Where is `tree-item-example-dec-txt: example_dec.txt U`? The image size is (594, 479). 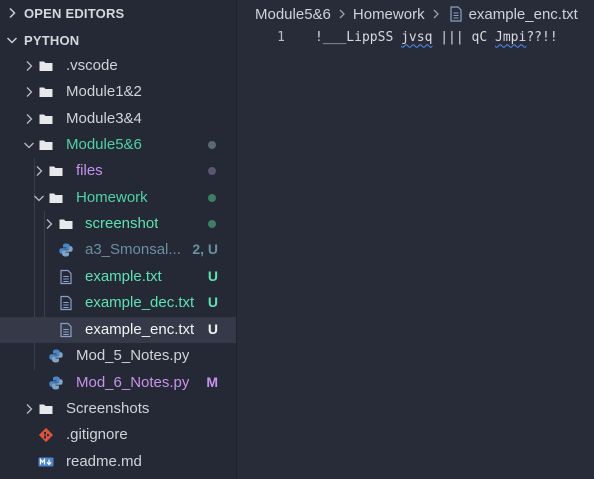
tree-item-example-dec-txt: example_dec.txt U is located at coordinates (118, 303).